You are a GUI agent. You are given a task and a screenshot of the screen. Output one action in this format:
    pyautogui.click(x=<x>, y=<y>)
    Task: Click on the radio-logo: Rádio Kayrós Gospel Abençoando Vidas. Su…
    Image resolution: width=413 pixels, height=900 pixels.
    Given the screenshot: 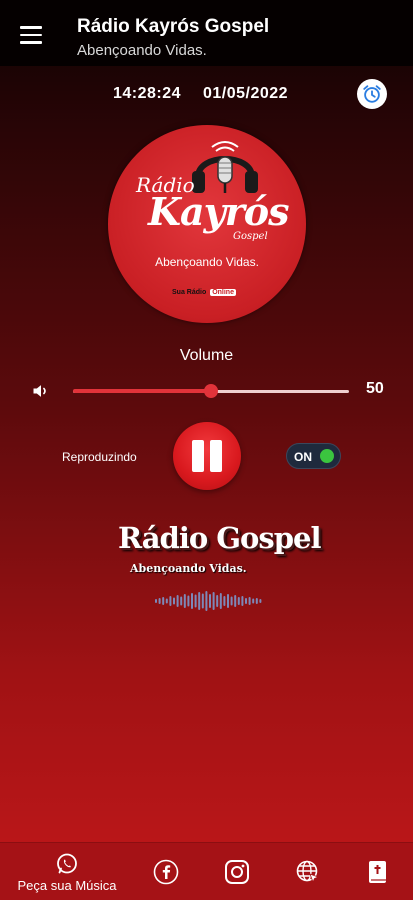 What is the action you would take?
    pyautogui.click(x=207, y=224)
    